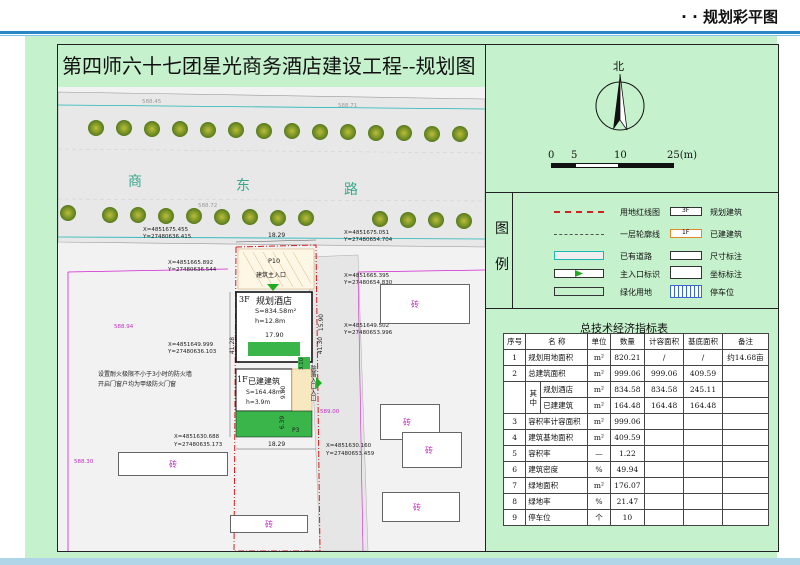  What do you see at coordinates (512, 250) in the screenshot?
I see `legend-label-divider` at bounding box center [512, 250].